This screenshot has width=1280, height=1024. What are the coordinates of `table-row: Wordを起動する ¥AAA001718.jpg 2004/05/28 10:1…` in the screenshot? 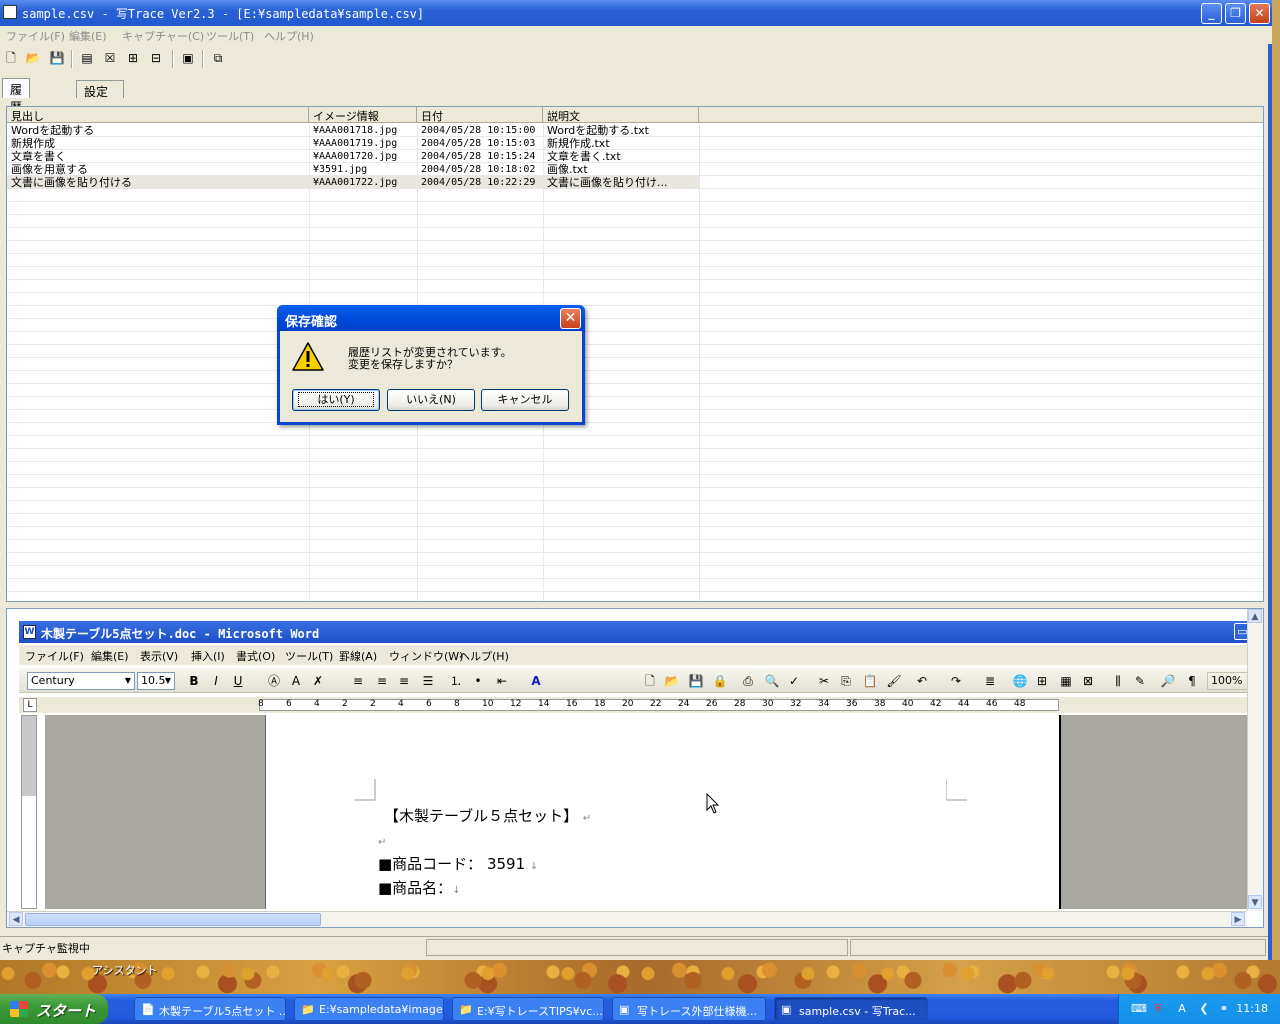 It's located at (353, 130).